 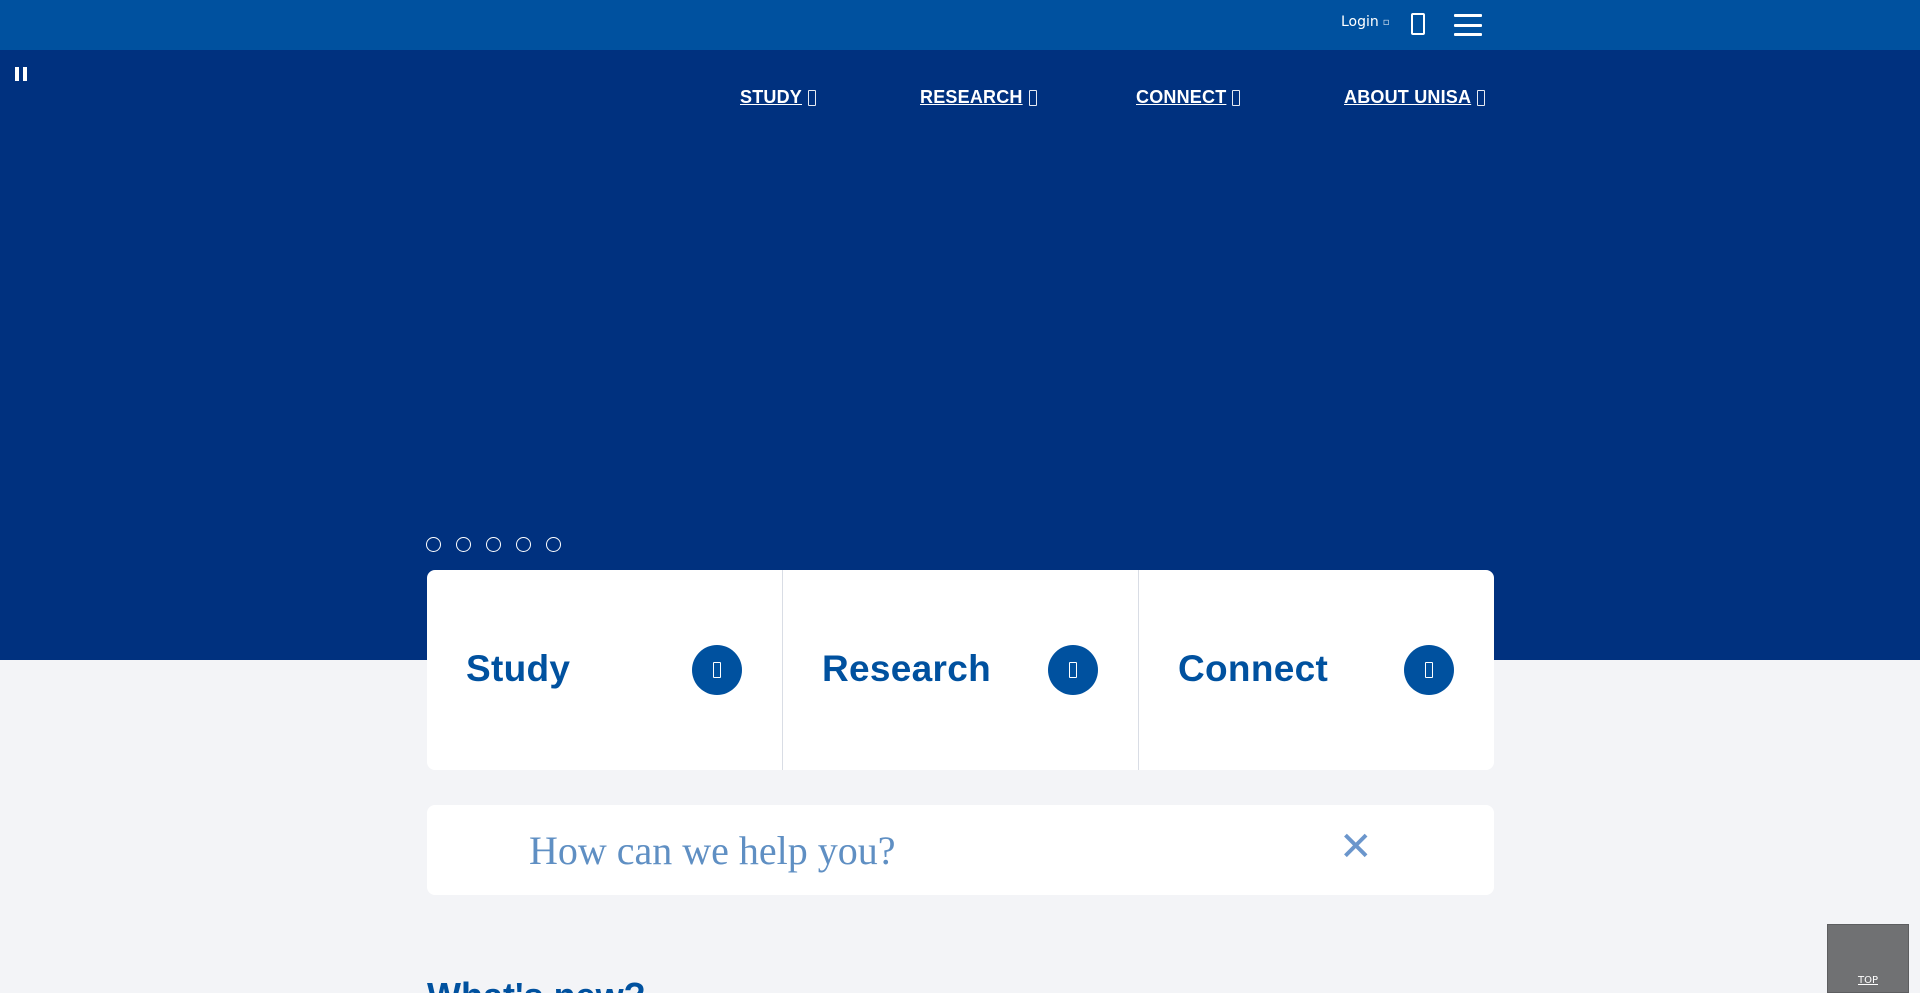 I want to click on back-to-top-button: TOP, so click(x=1868, y=958).